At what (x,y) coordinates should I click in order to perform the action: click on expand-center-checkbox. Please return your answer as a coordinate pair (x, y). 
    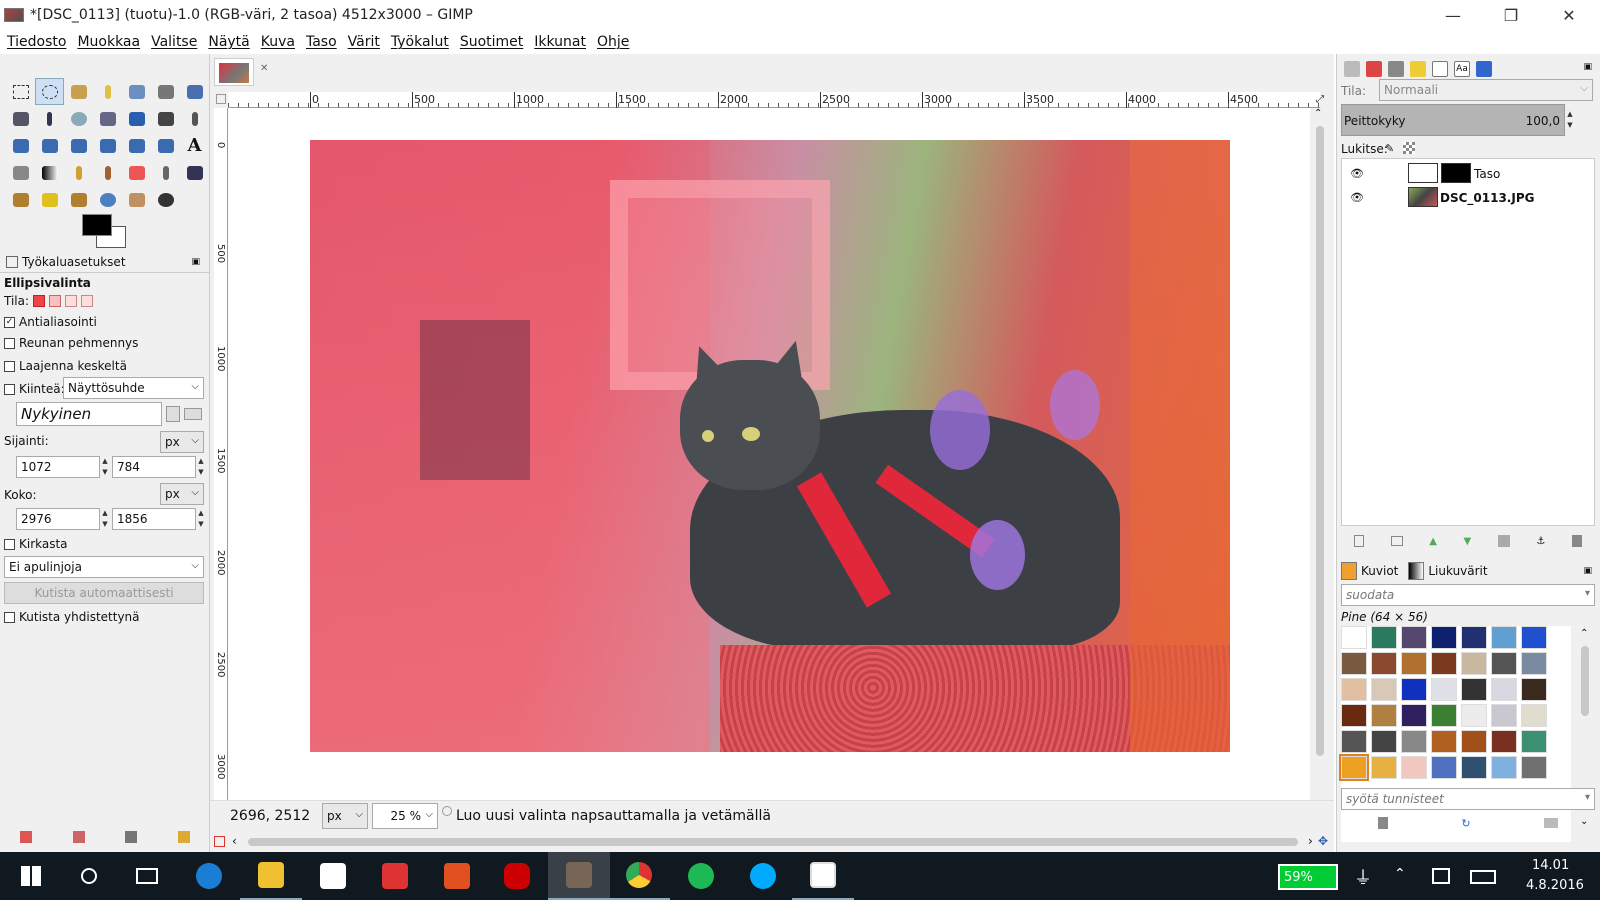
    Looking at the image, I should click on (9, 366).